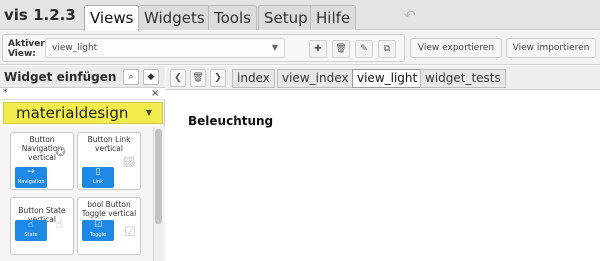  What do you see at coordinates (364, 49) in the screenshot?
I see `pencil-icon: ✎` at bounding box center [364, 49].